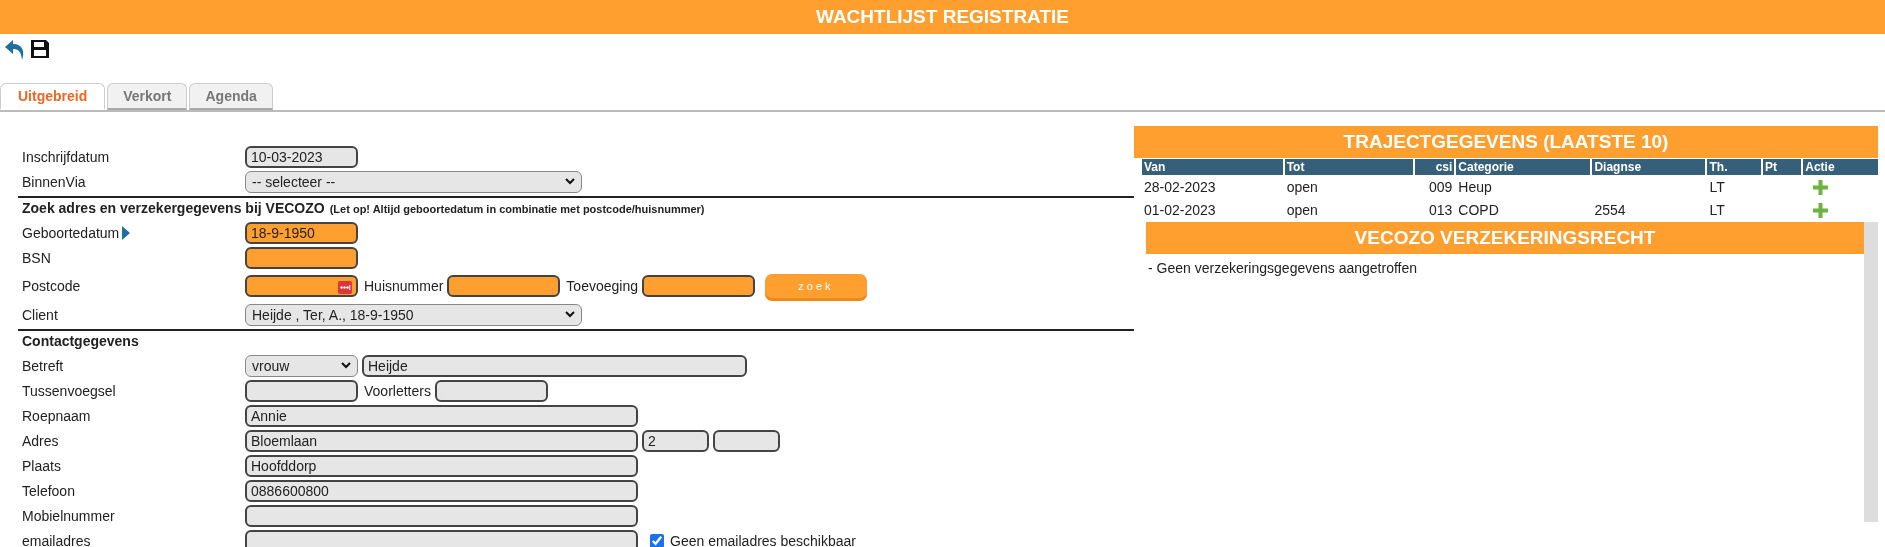 This screenshot has height=547, width=1885. I want to click on input-field: Hoofddorp, so click(441, 465).